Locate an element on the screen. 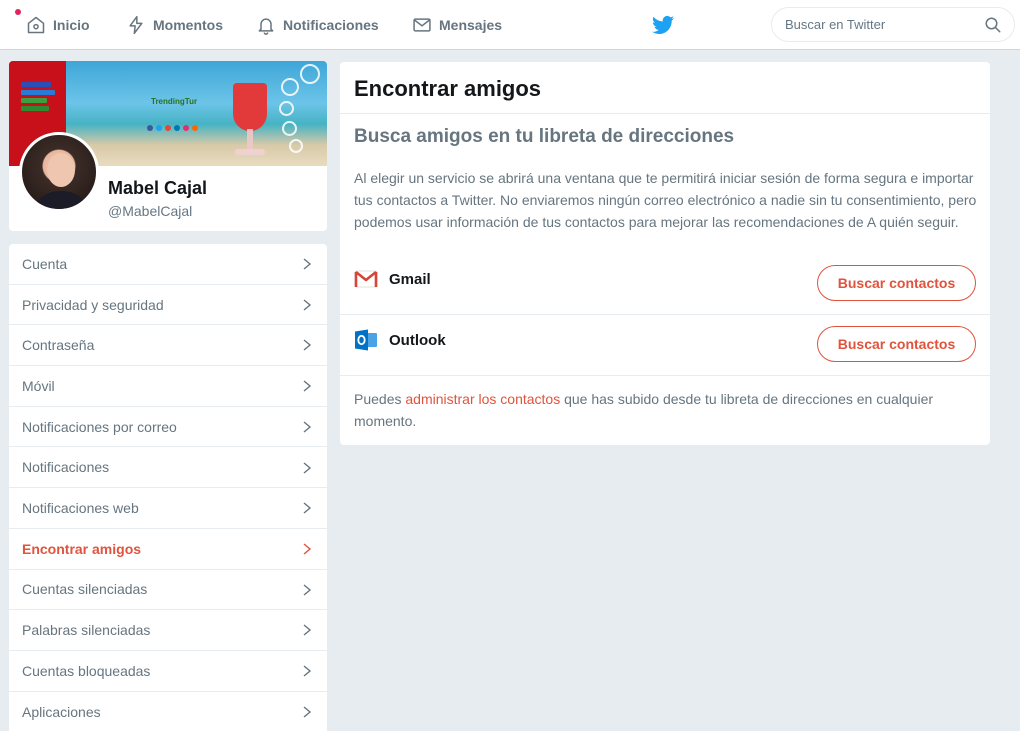 The image size is (1020, 731). profile-name: Mabel Cajal is located at coordinates (157, 188).